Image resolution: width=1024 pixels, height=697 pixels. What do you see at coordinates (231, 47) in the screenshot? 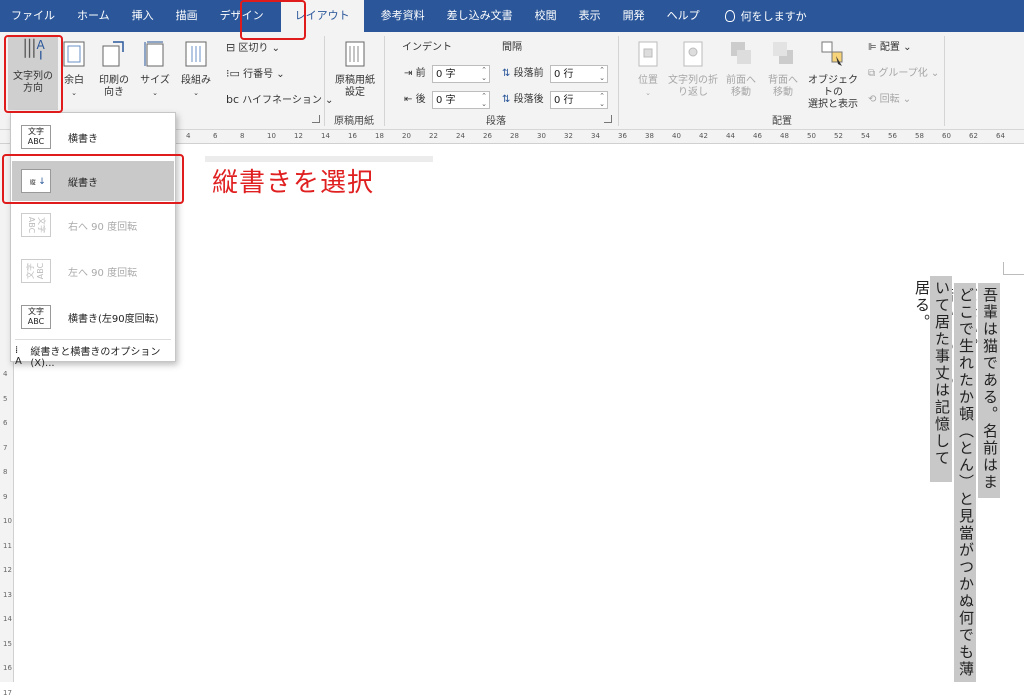
I see `breaks-icon: ⊟` at bounding box center [231, 47].